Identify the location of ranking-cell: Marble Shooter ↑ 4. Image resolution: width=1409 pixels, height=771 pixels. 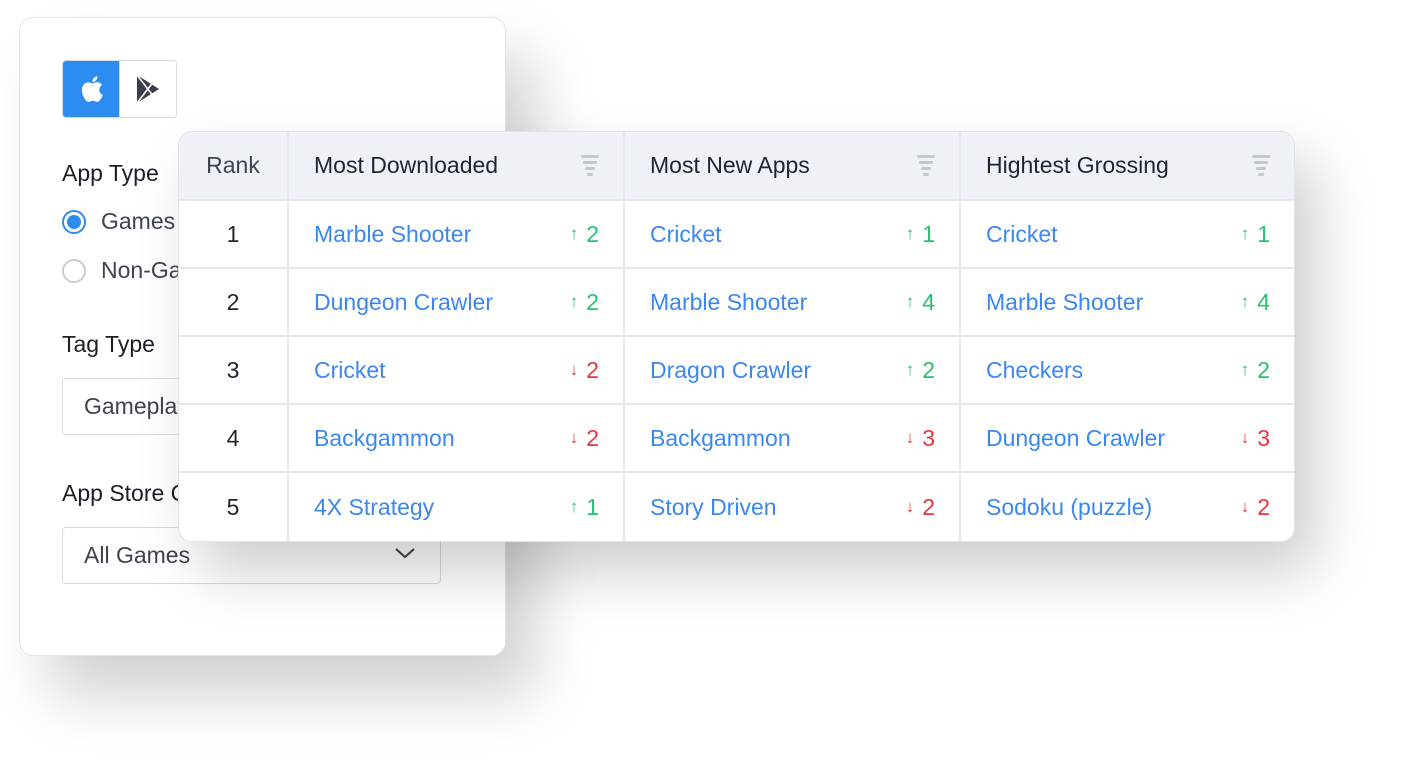
(791, 302).